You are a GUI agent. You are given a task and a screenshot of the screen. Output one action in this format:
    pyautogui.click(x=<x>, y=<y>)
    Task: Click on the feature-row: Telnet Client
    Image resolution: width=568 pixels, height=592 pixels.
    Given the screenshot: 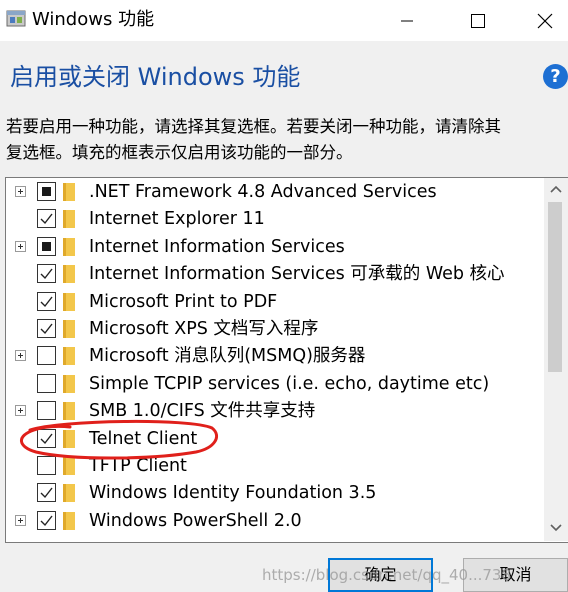 What is the action you would take?
    pyautogui.click(x=276, y=439)
    